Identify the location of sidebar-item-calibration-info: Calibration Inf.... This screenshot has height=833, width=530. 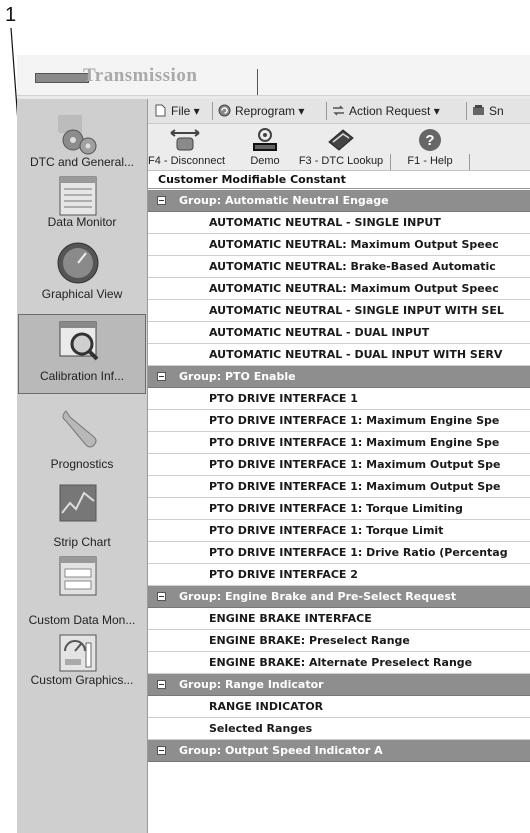
(82, 354).